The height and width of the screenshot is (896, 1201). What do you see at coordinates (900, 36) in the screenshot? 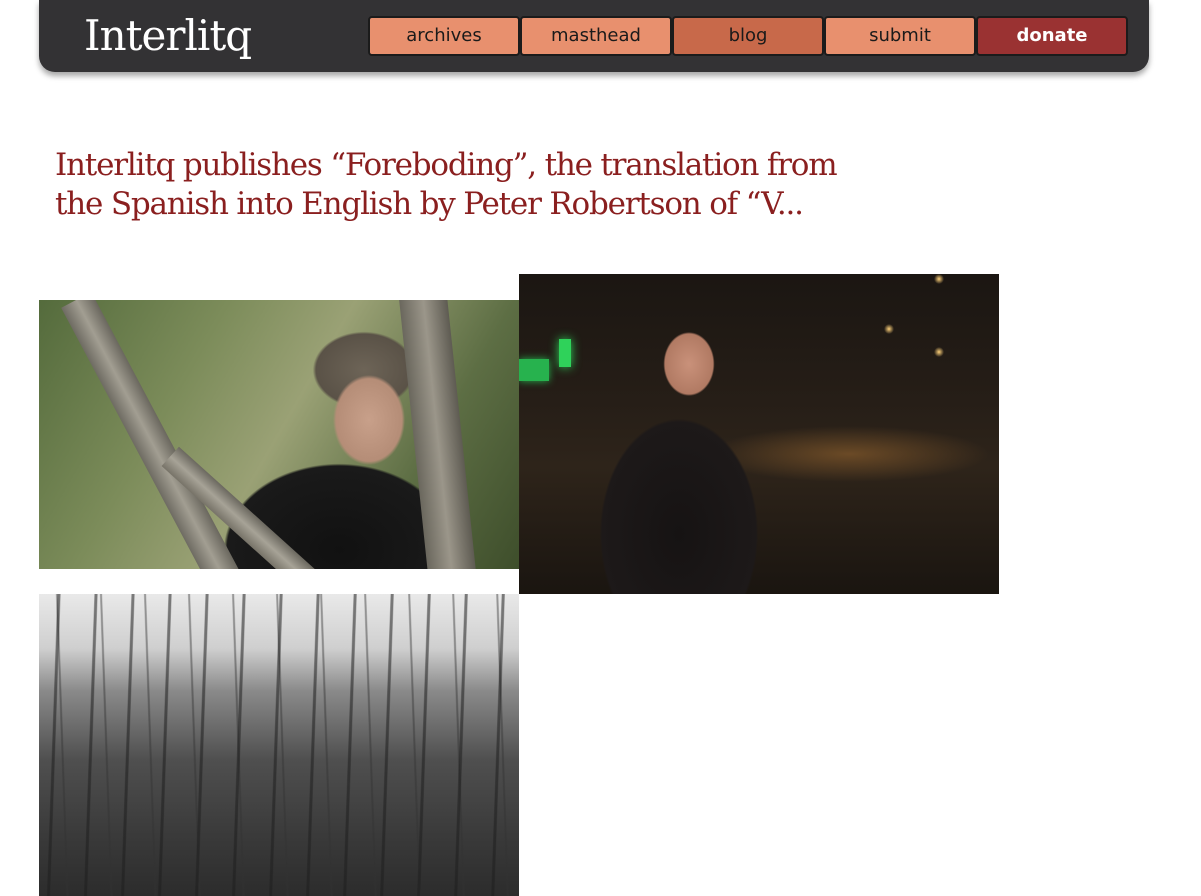
I see `nav-submit-button: submit` at bounding box center [900, 36].